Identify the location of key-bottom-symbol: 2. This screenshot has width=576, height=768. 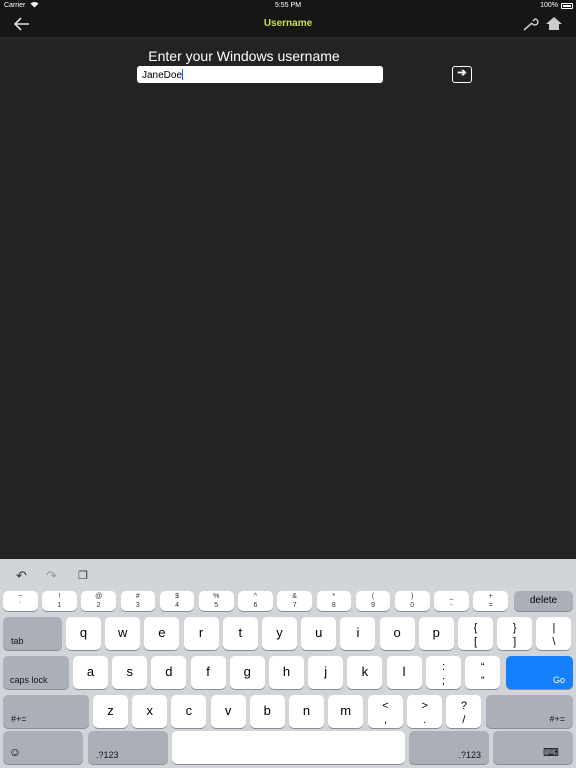
(98, 605).